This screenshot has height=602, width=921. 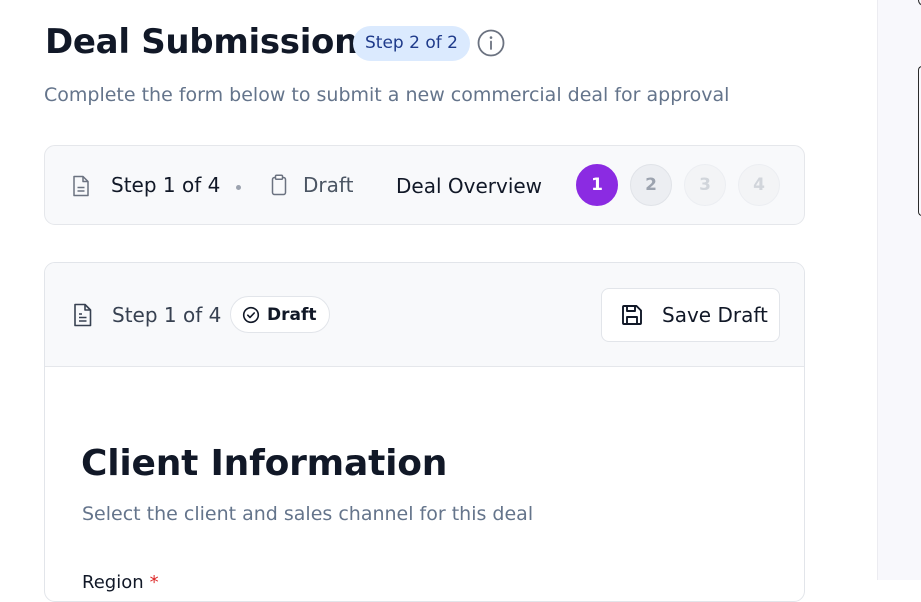 I want to click on clipboard-icon, so click(x=279, y=185).